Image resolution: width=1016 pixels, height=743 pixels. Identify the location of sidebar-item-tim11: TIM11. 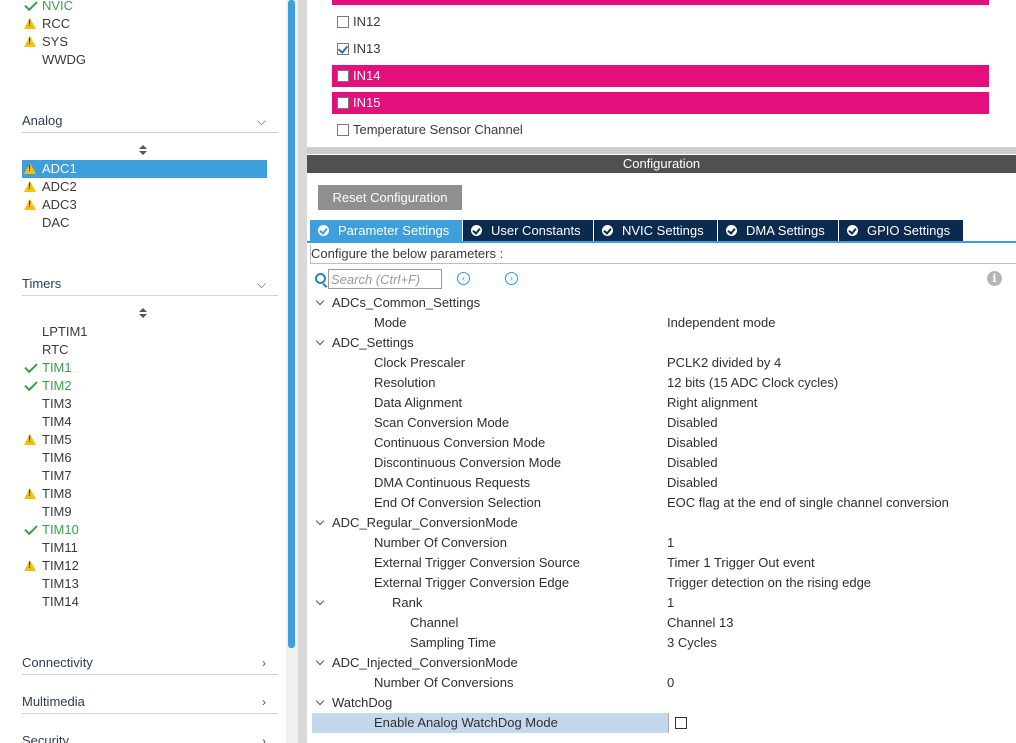
(144, 548).